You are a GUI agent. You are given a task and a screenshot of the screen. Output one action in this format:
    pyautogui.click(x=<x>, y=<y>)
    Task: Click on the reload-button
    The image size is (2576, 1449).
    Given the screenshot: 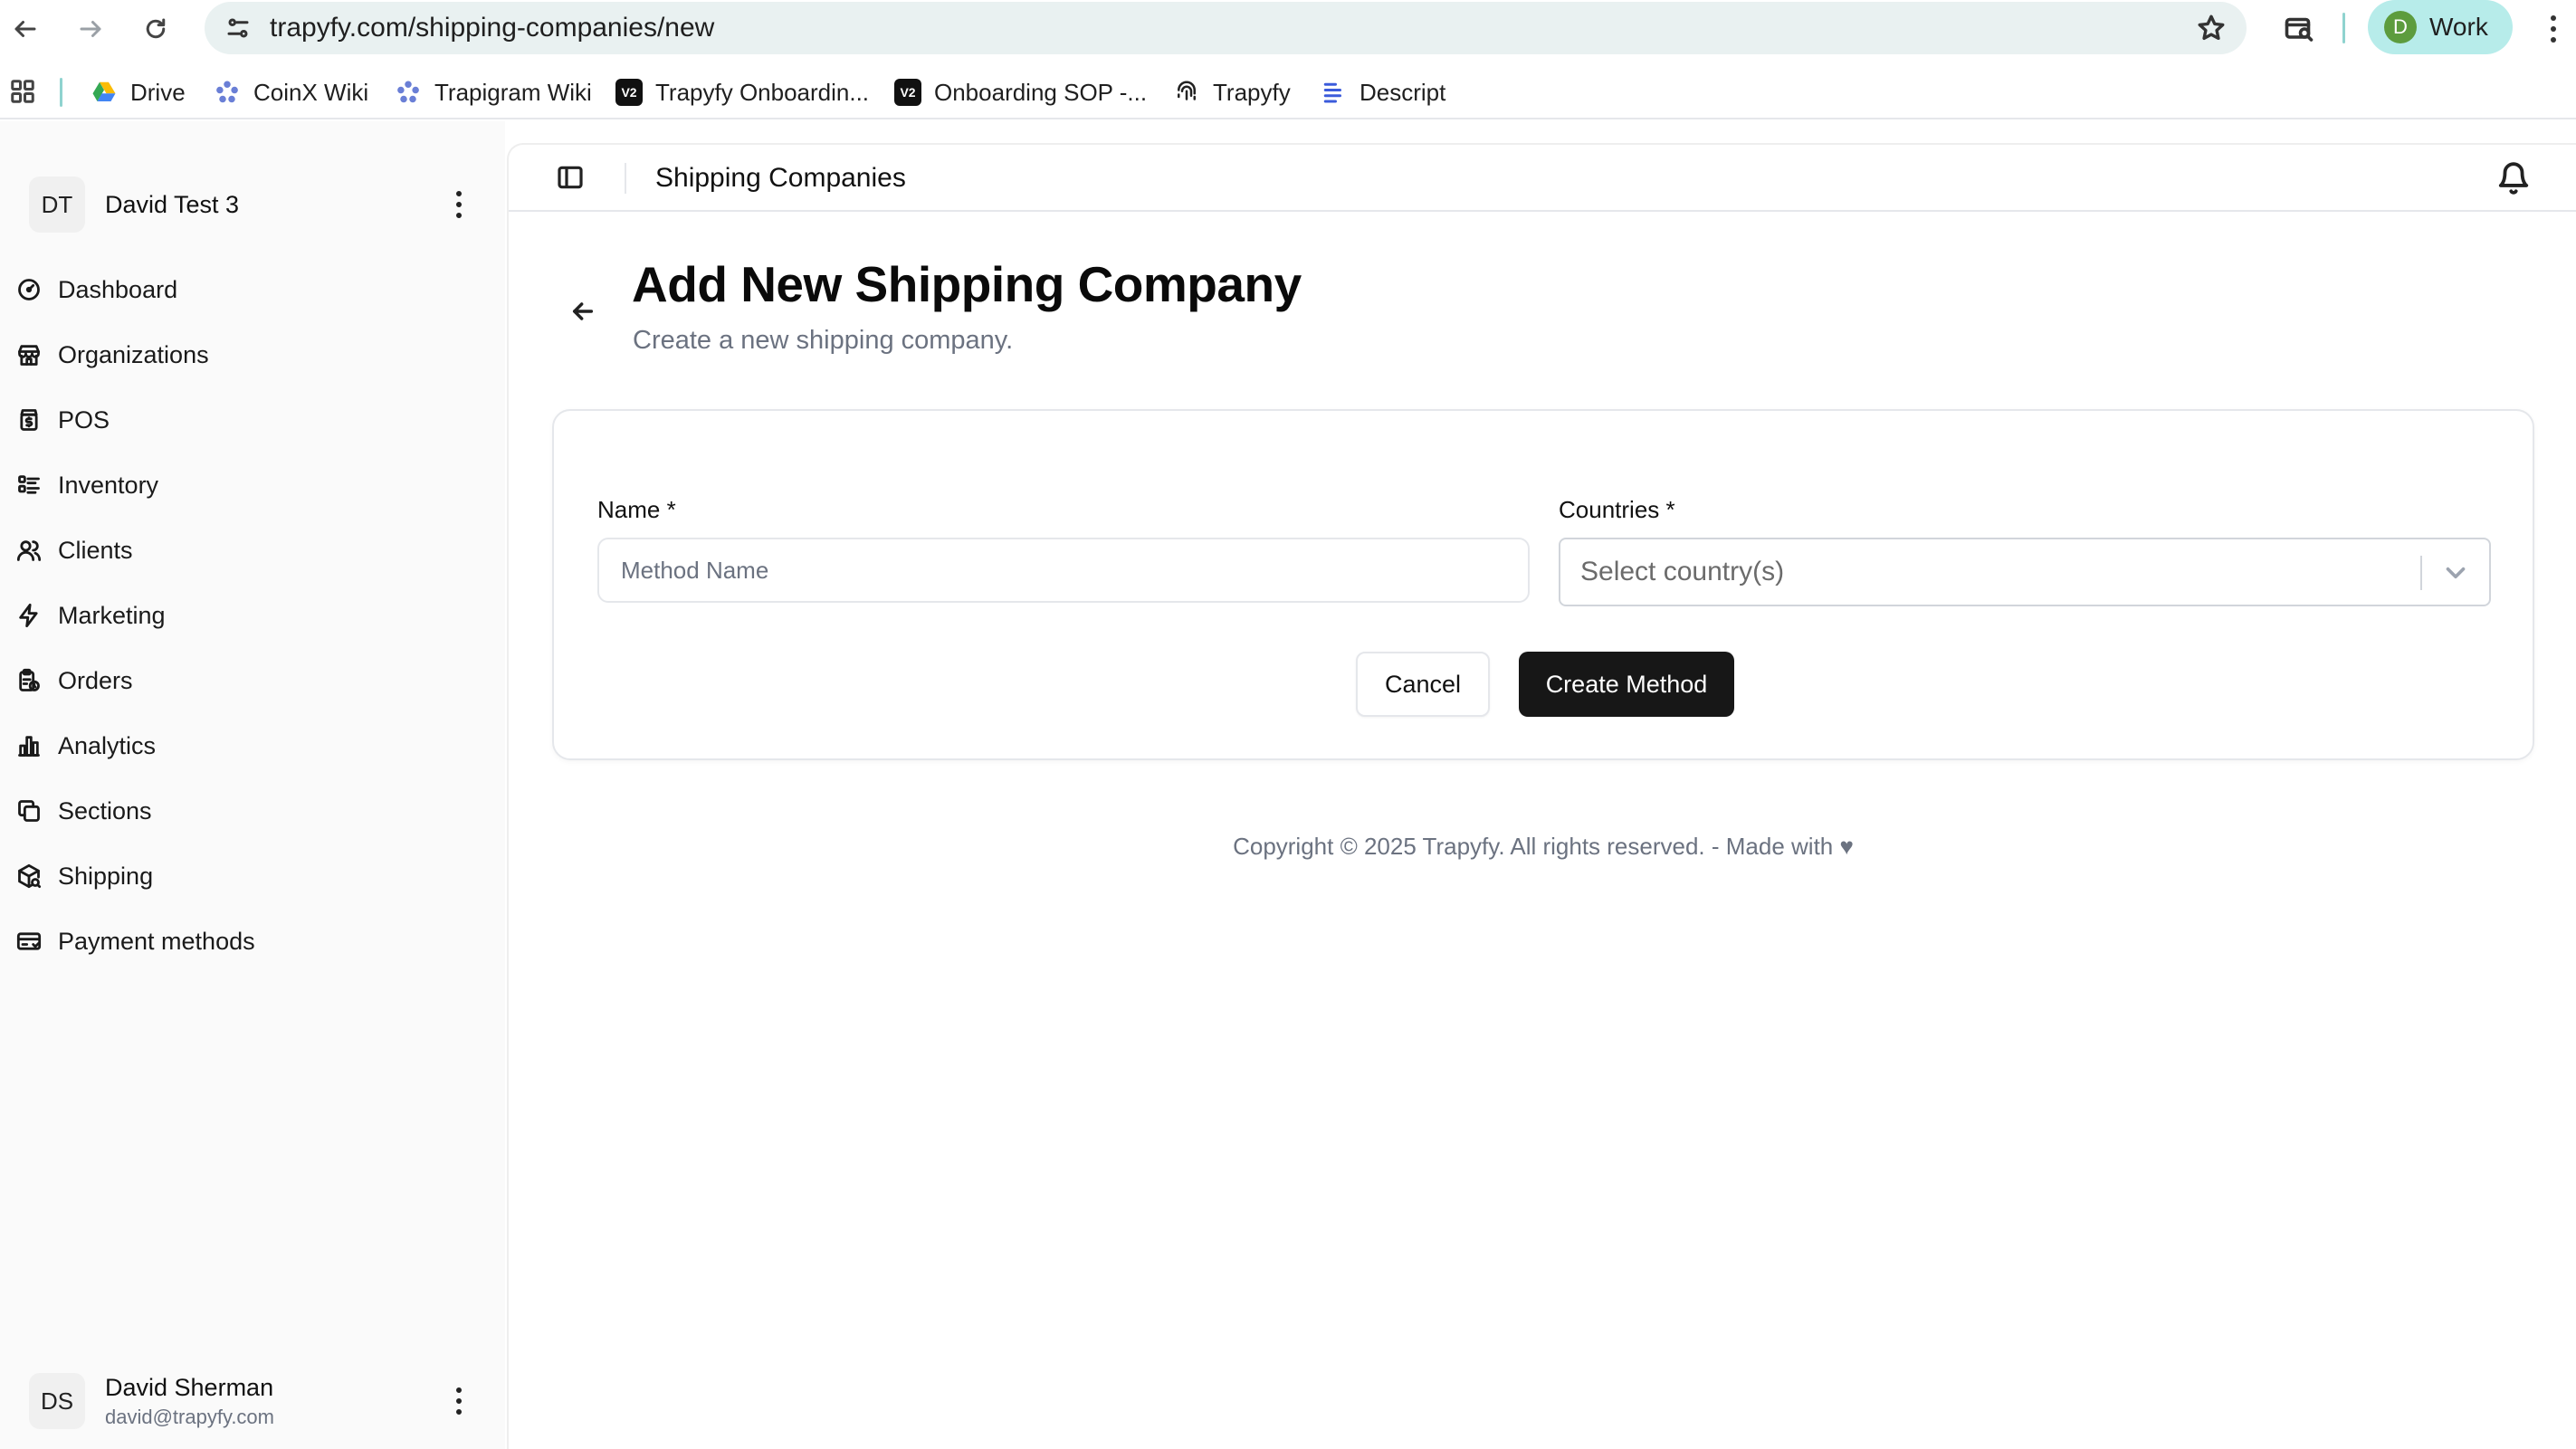 What is the action you would take?
    pyautogui.click(x=155, y=29)
    